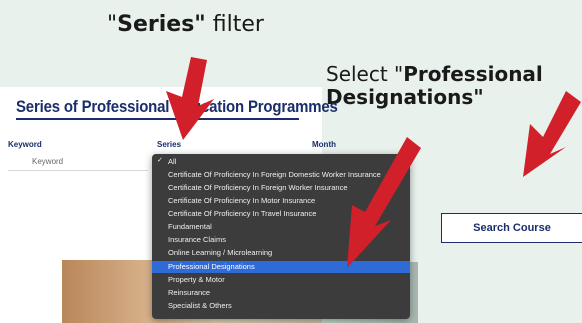 The height and width of the screenshot is (323, 582). I want to click on series-option-online: Online Learning / Microlearning, so click(281, 253).